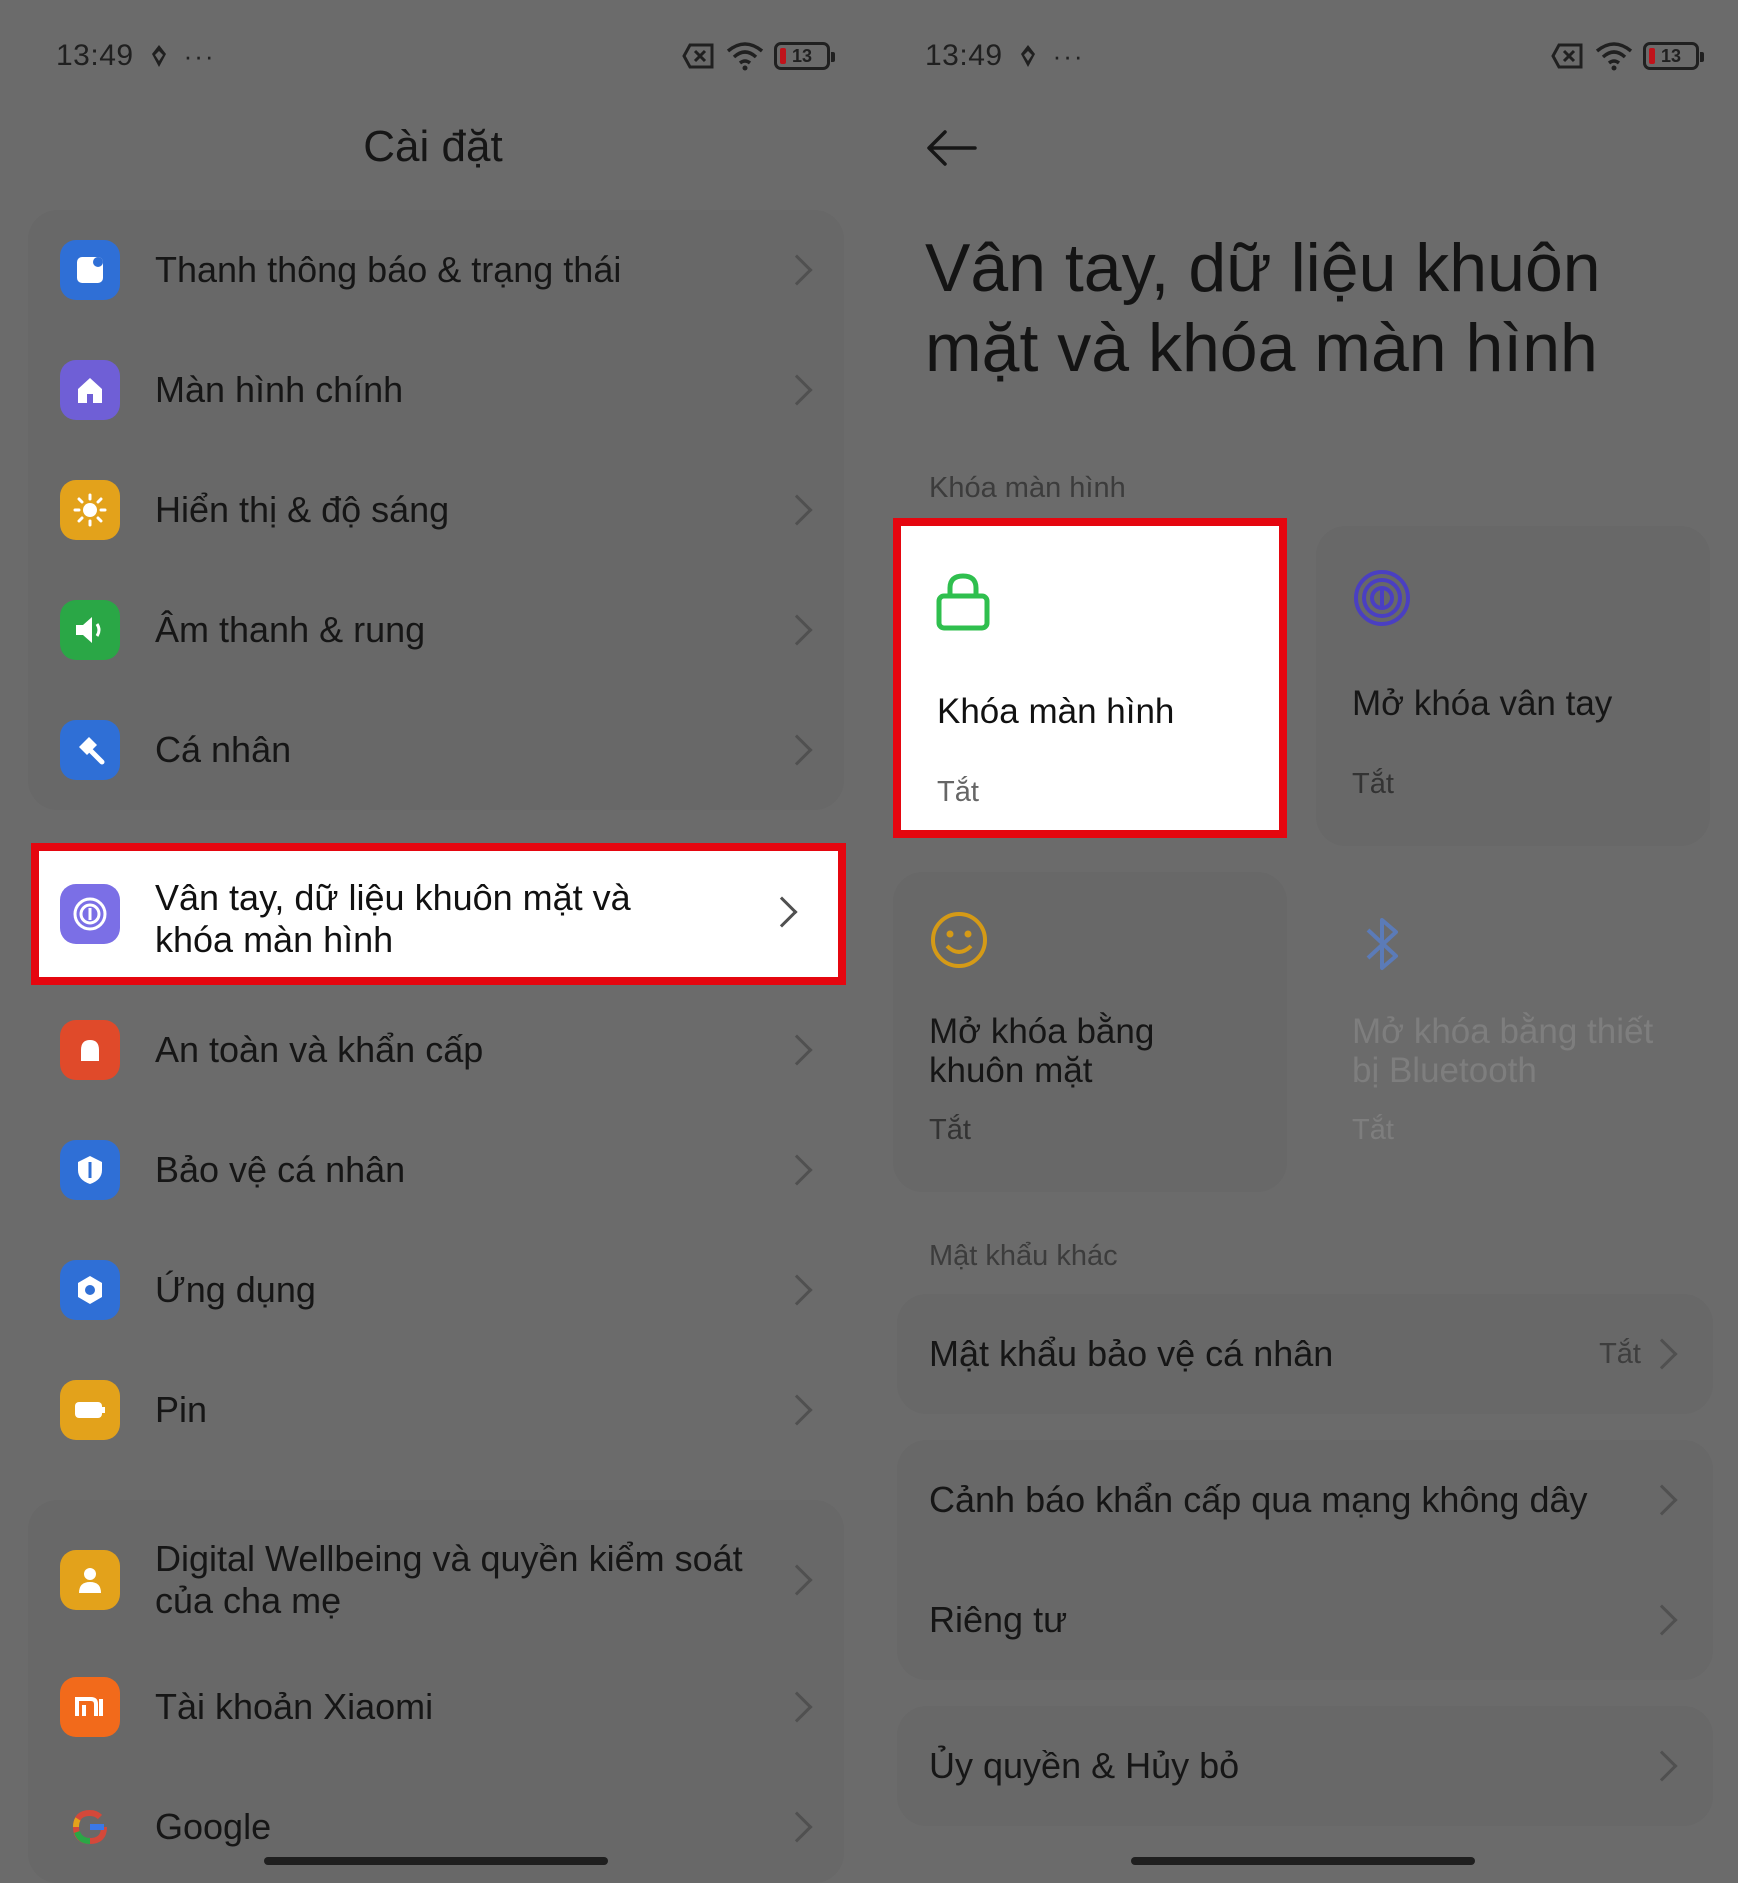  Describe the element at coordinates (436, 750) in the screenshot. I see `settings-item-personalization: Cá nhân` at that location.